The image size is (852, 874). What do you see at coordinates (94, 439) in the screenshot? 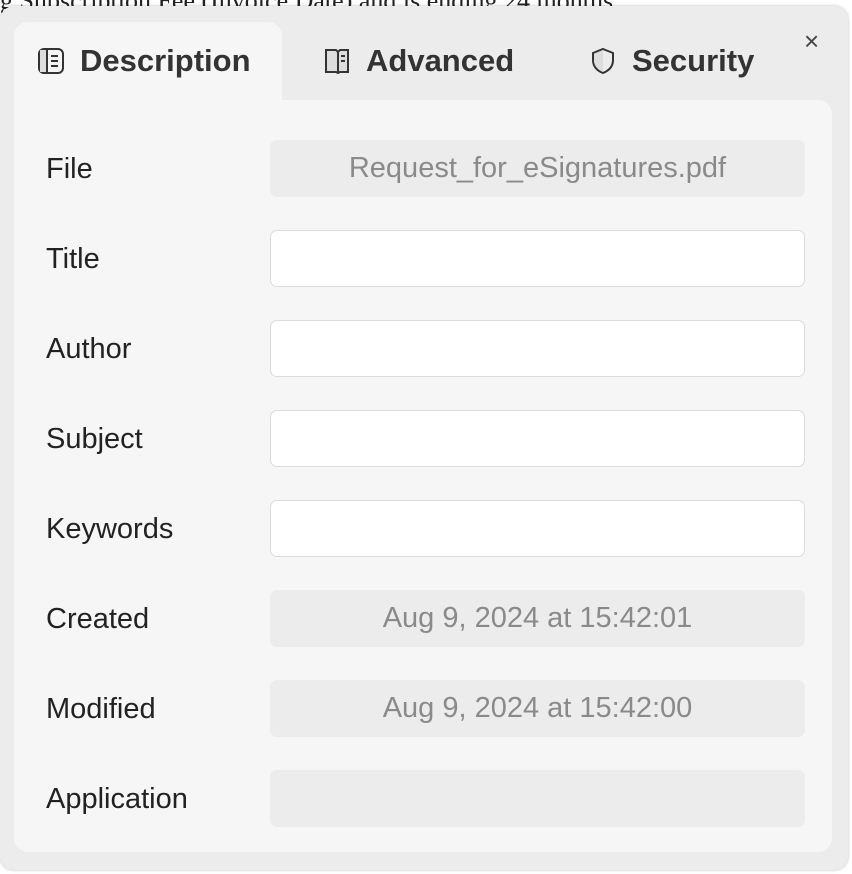
I see `subject-label: Subject` at bounding box center [94, 439].